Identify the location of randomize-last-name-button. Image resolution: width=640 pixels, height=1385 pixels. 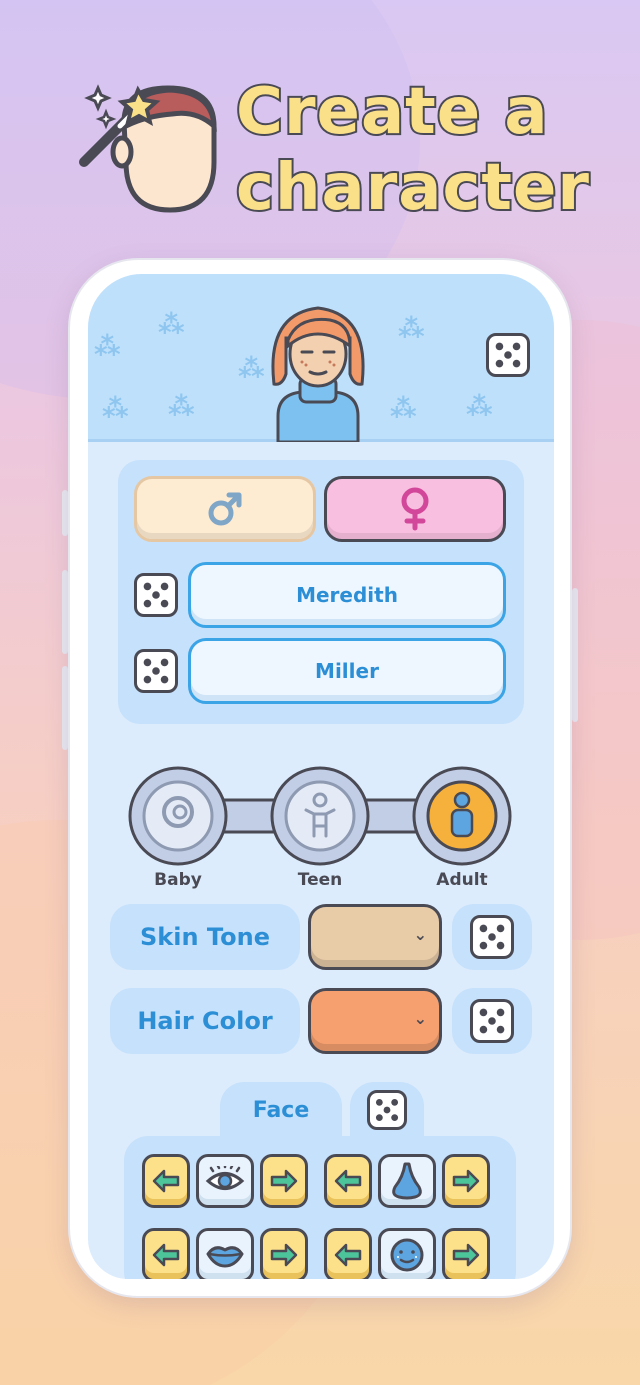
(156, 671).